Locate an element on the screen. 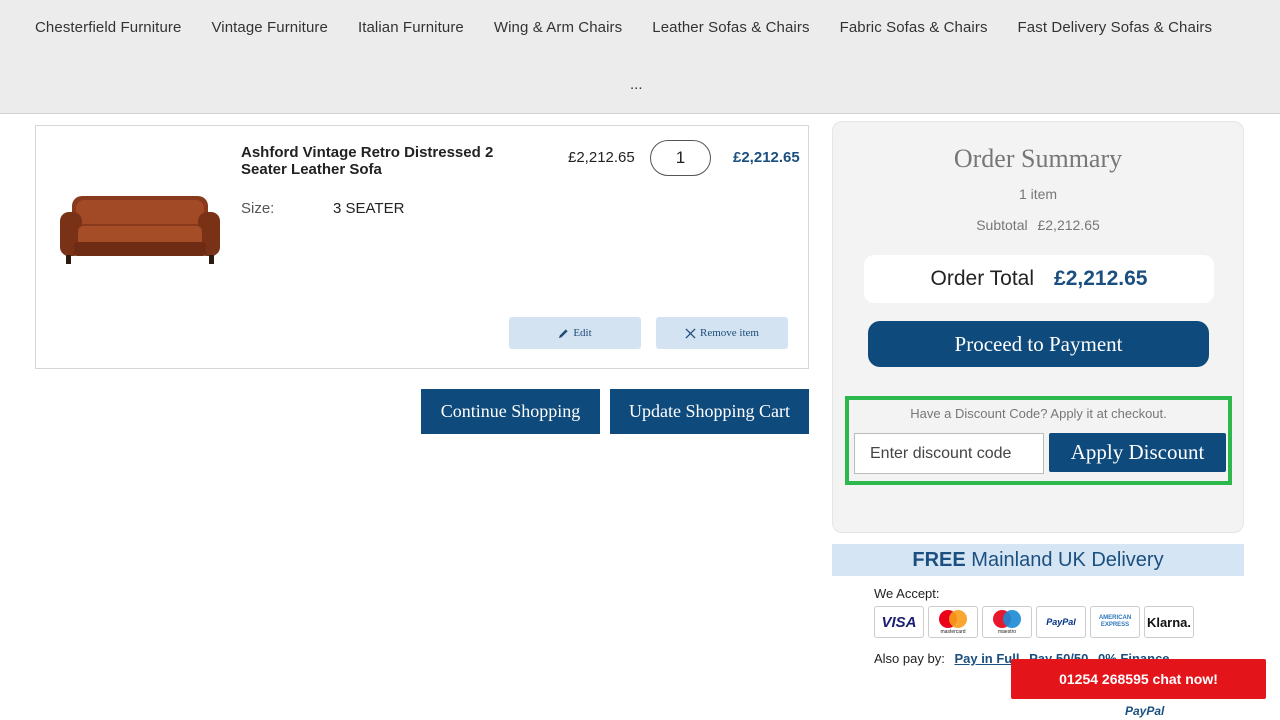 The height and width of the screenshot is (720, 1280). delivery-text: Mainland UK Delivery is located at coordinates (1067, 560).